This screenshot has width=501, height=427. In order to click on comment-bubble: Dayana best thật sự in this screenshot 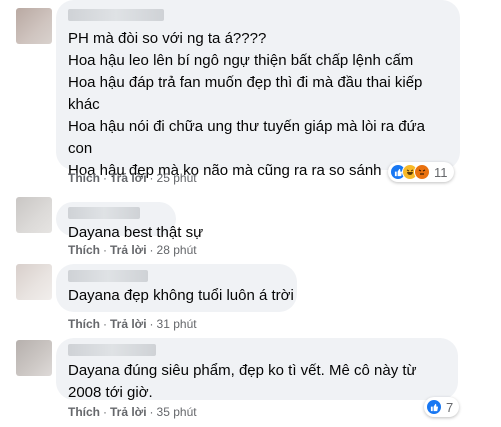, I will do `click(129, 221)`.